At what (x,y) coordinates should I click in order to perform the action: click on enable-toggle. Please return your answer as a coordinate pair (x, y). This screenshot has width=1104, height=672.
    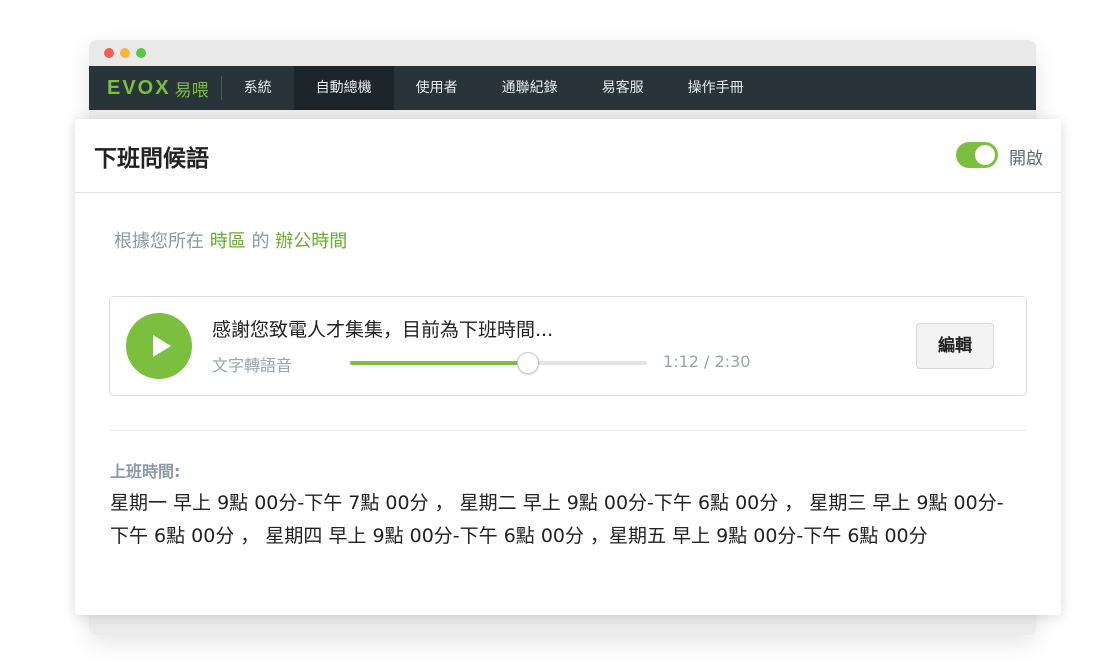
    Looking at the image, I should click on (977, 155).